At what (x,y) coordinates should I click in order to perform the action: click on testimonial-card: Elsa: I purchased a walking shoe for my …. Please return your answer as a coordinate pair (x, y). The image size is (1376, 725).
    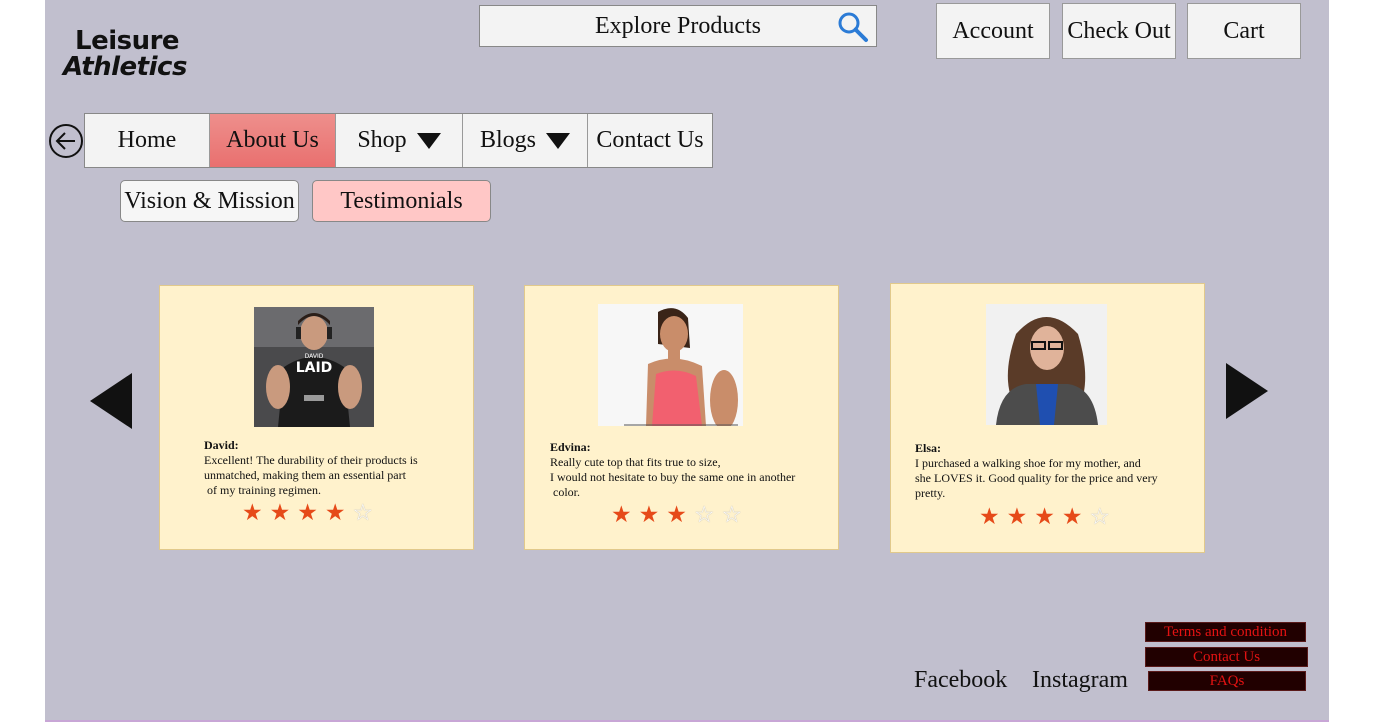
    Looking at the image, I should click on (1047, 418).